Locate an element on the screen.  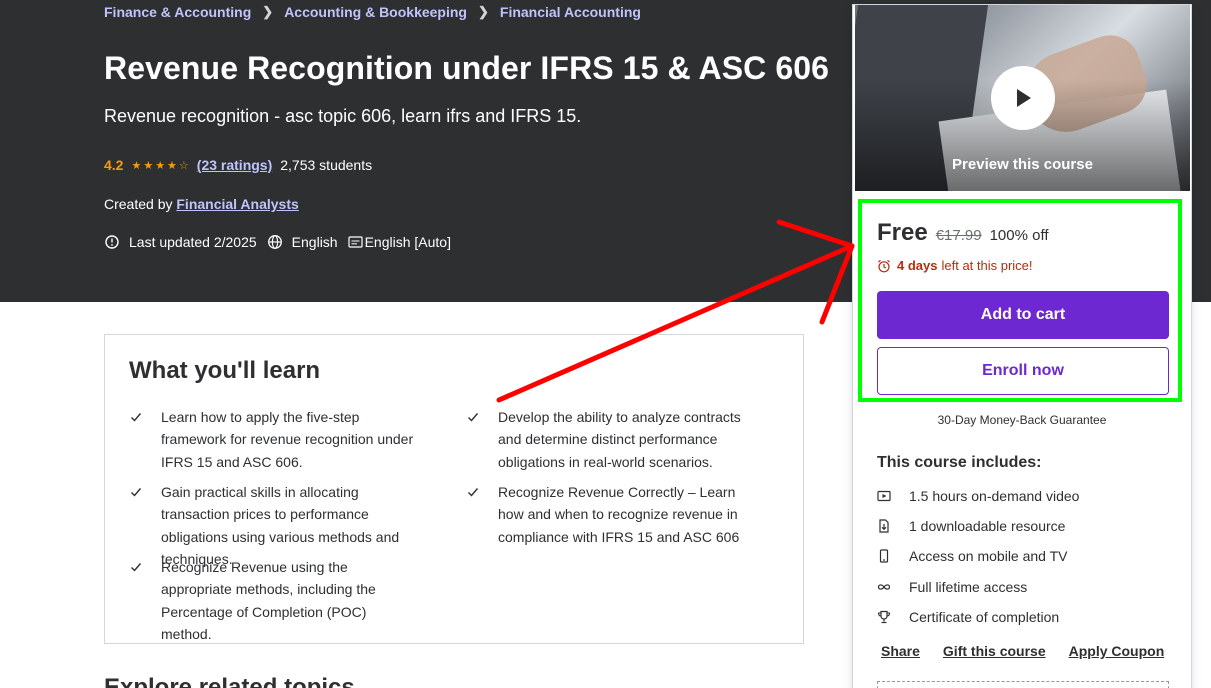
card-links: Share Gift this course Apply Coupon is located at coordinates (1034, 651).